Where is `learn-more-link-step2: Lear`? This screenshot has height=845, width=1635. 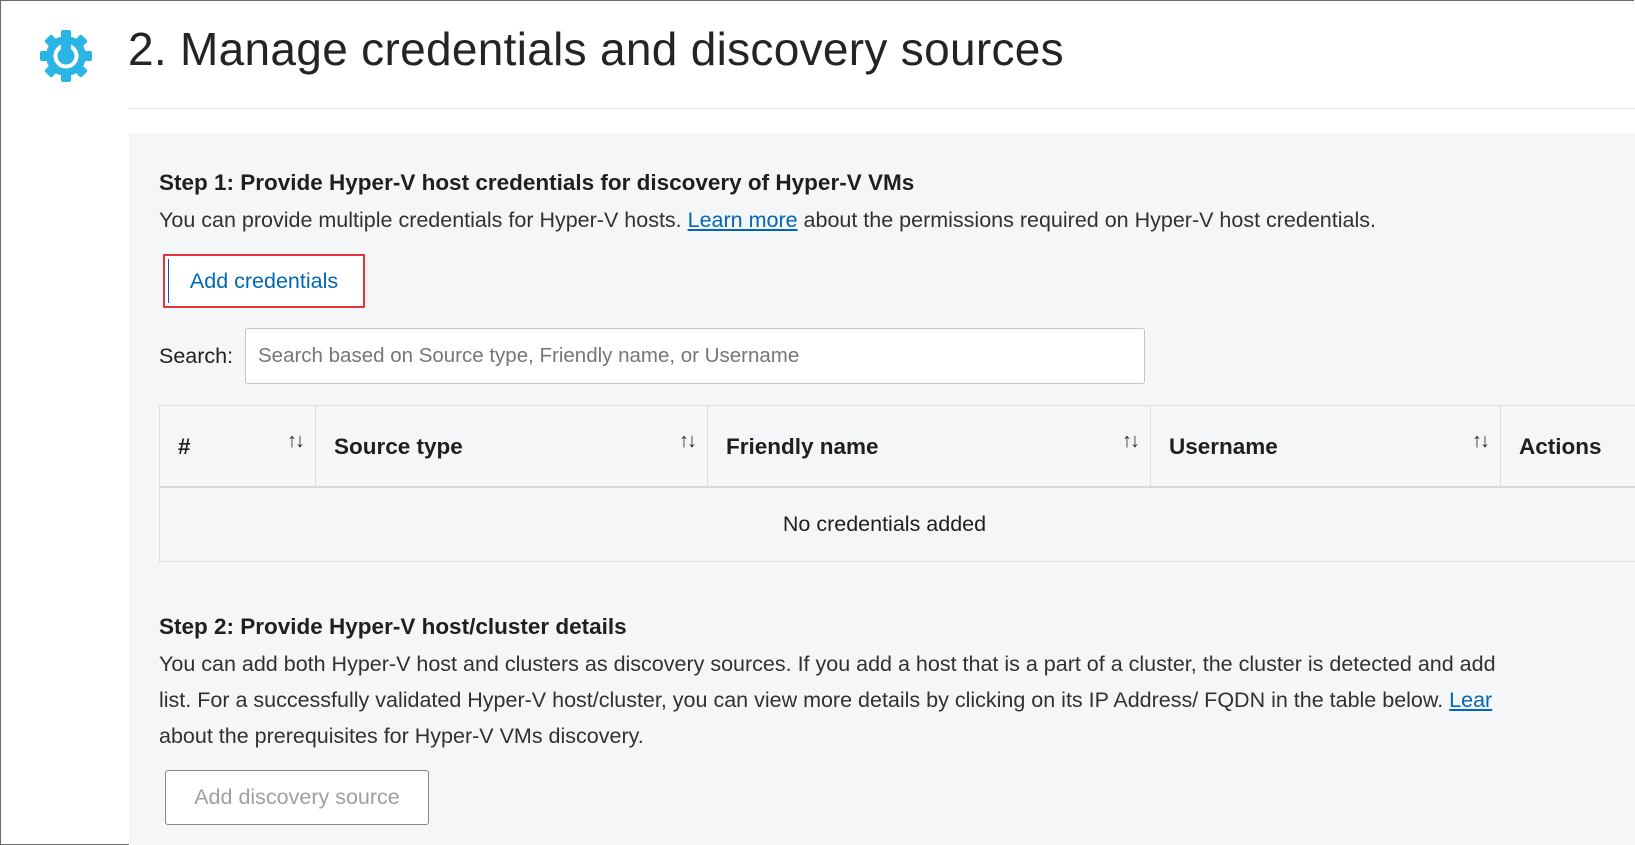
learn-more-link-step2: Lear is located at coordinates (1470, 700).